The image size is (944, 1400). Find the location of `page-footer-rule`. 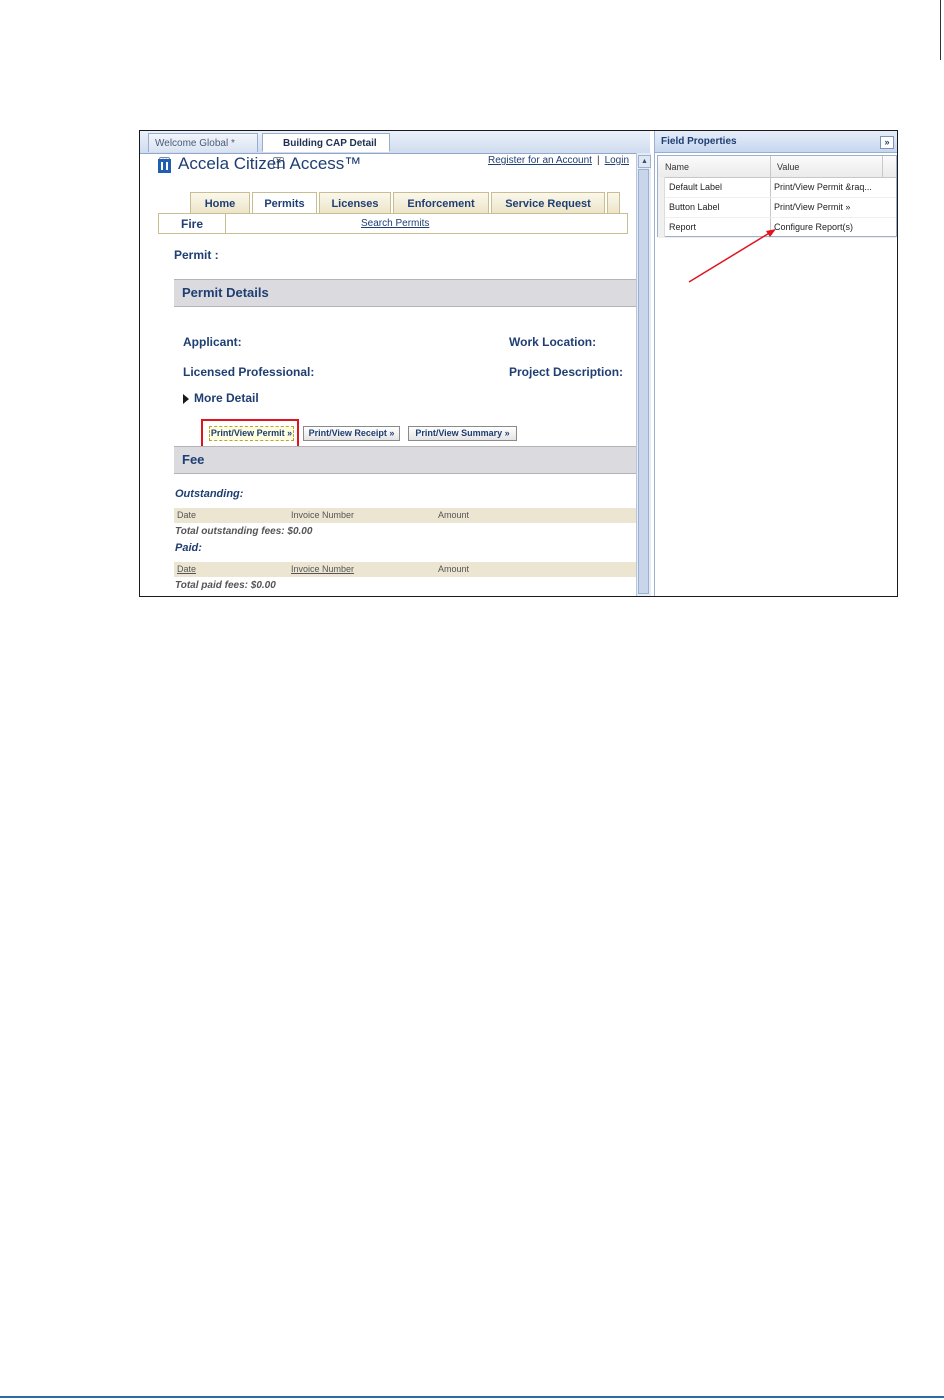

page-footer-rule is located at coordinates (472, 1397).